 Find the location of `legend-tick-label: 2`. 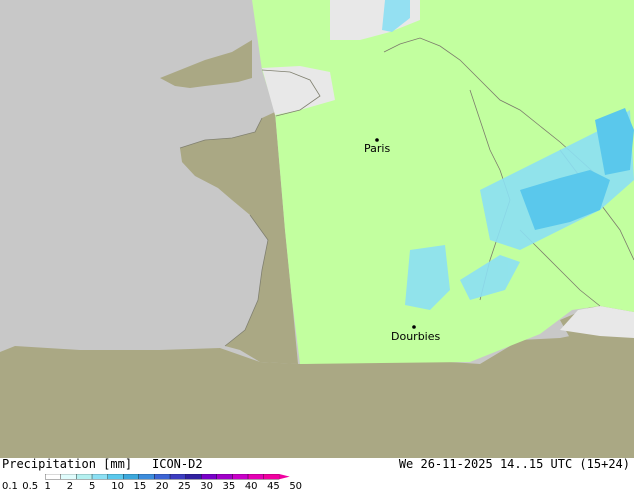

legend-tick-label: 2 is located at coordinates (70, 486).